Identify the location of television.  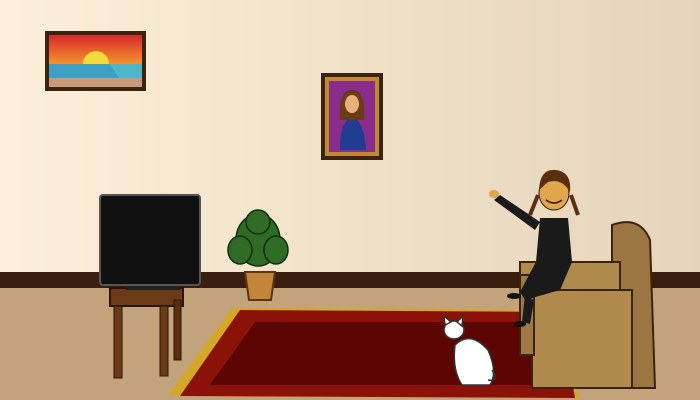
(150, 242).